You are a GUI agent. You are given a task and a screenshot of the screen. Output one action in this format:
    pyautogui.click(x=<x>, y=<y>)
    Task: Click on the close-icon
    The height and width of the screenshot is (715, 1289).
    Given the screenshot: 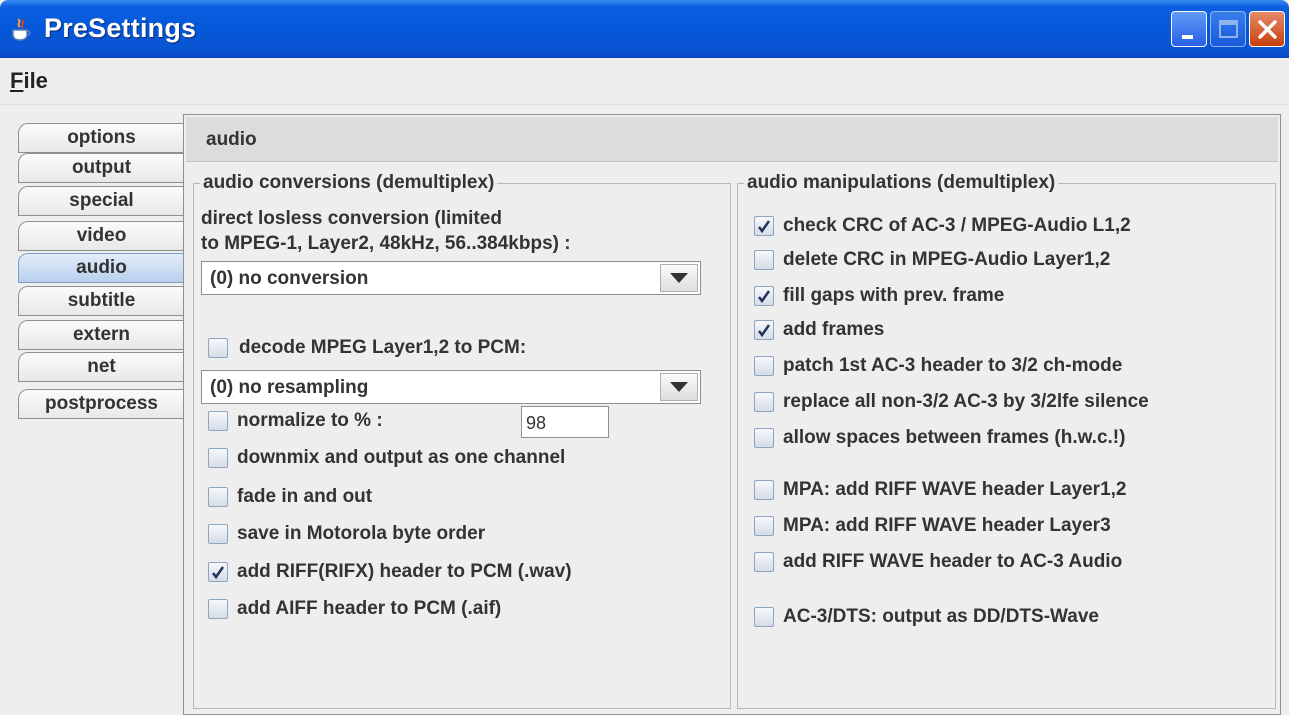 What is the action you would take?
    pyautogui.click(x=1267, y=29)
    